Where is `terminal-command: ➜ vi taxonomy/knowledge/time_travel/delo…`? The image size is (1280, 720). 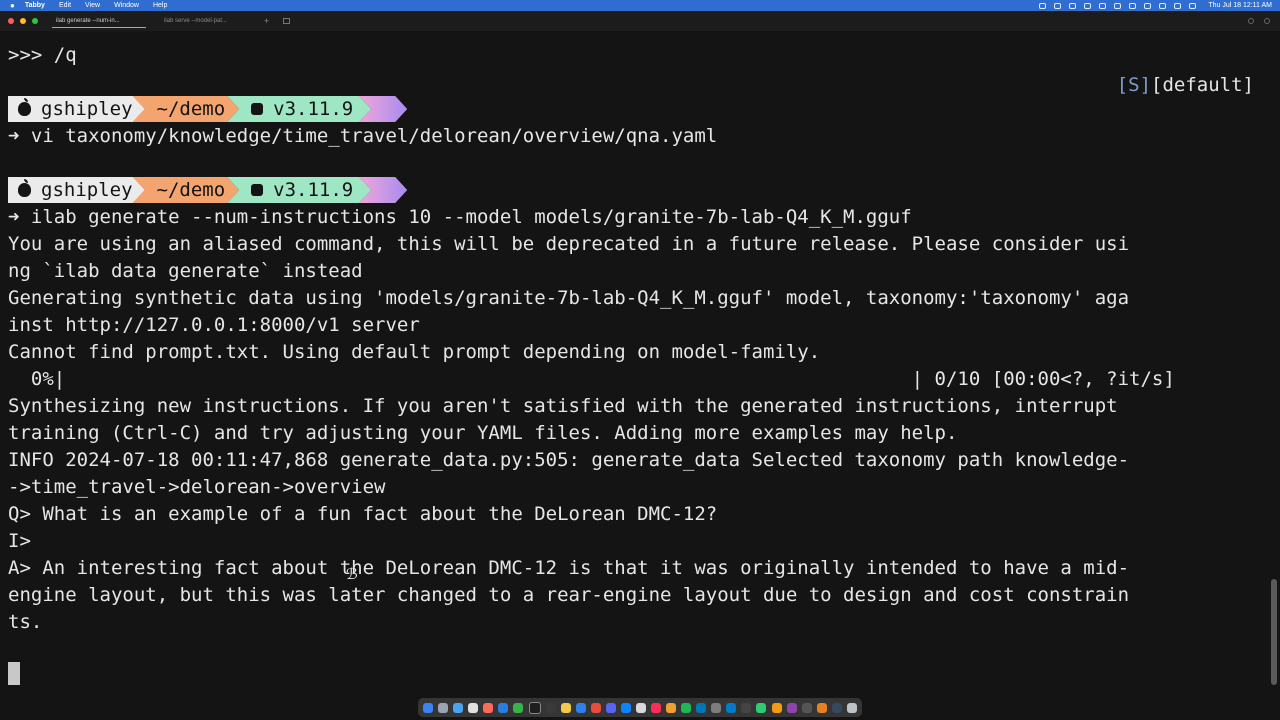
terminal-command: ➜ vi taxonomy/knowledge/time_travel/delo… is located at coordinates (363, 136).